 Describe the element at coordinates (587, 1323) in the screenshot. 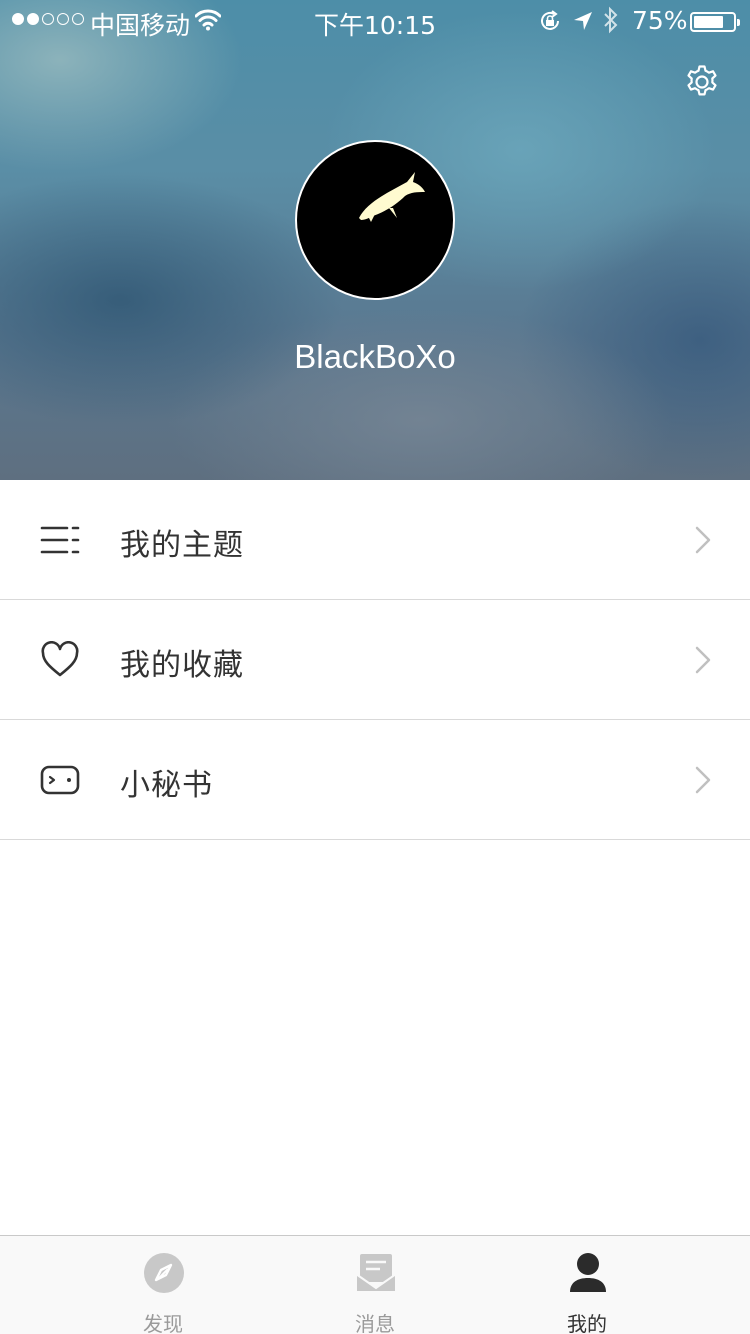

I see `tab-label: 我的` at that location.